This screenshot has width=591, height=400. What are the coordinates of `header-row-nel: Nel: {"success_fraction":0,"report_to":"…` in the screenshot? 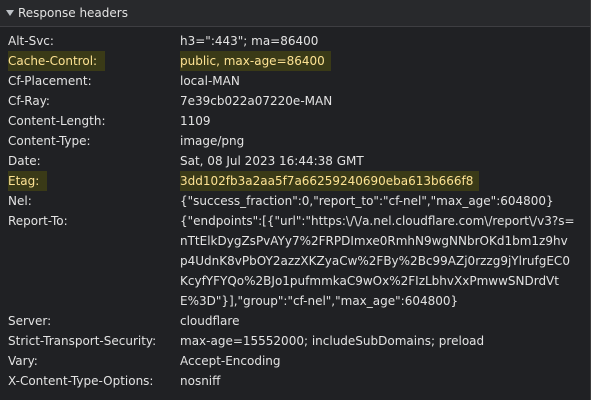 It's located at (295, 201).